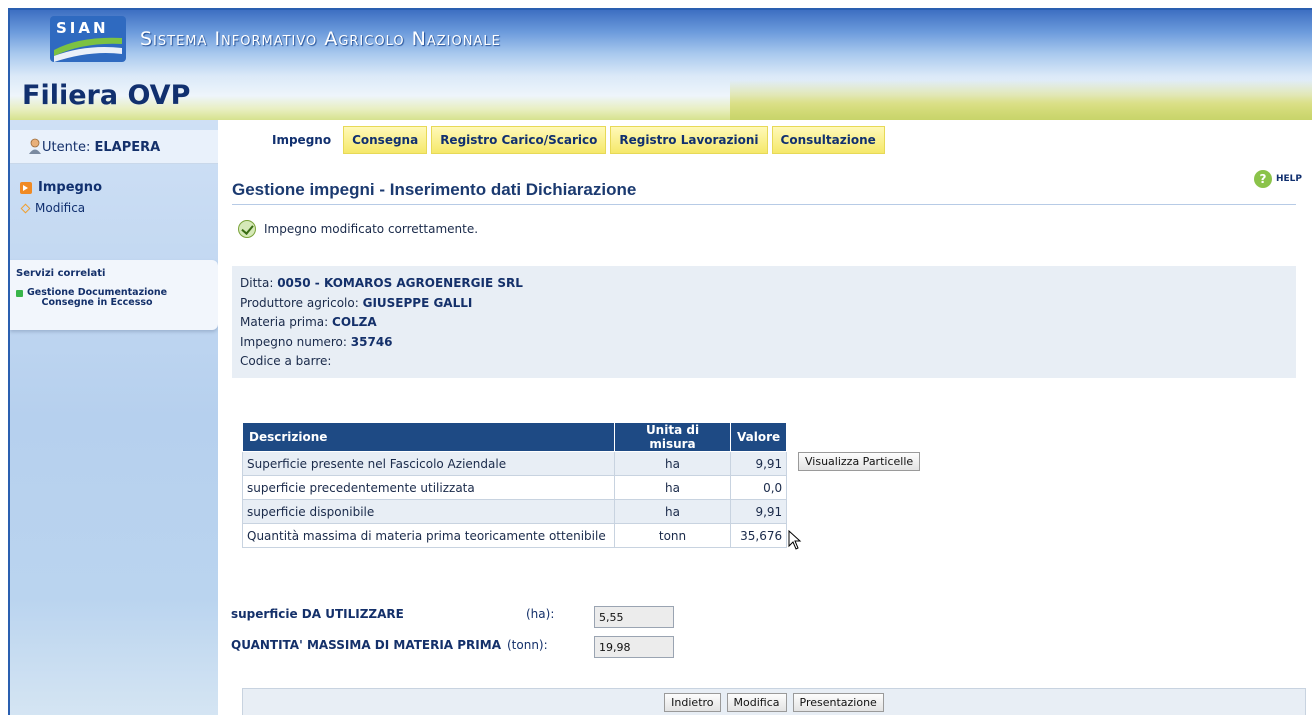 The width and height of the screenshot is (1312, 715). What do you see at coordinates (838, 702) in the screenshot?
I see `presentazione-button: Presentazione` at bounding box center [838, 702].